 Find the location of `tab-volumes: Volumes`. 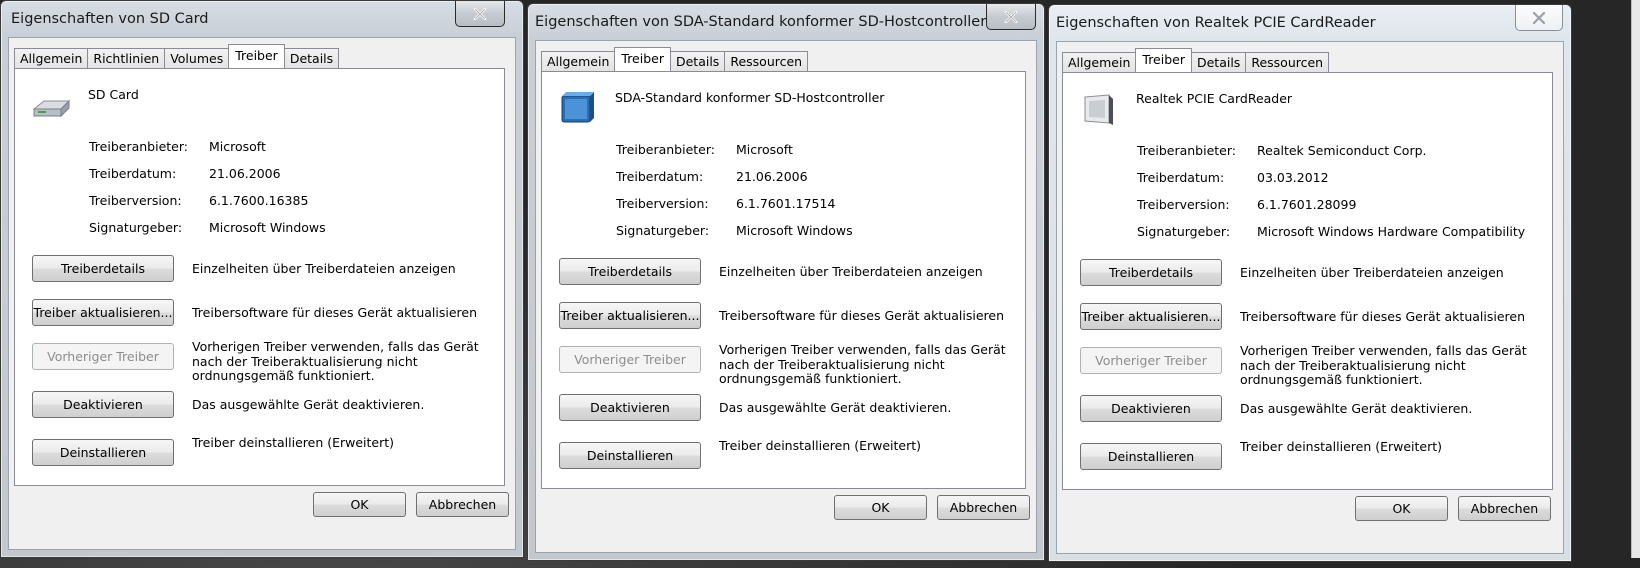

tab-volumes: Volumes is located at coordinates (197, 58).